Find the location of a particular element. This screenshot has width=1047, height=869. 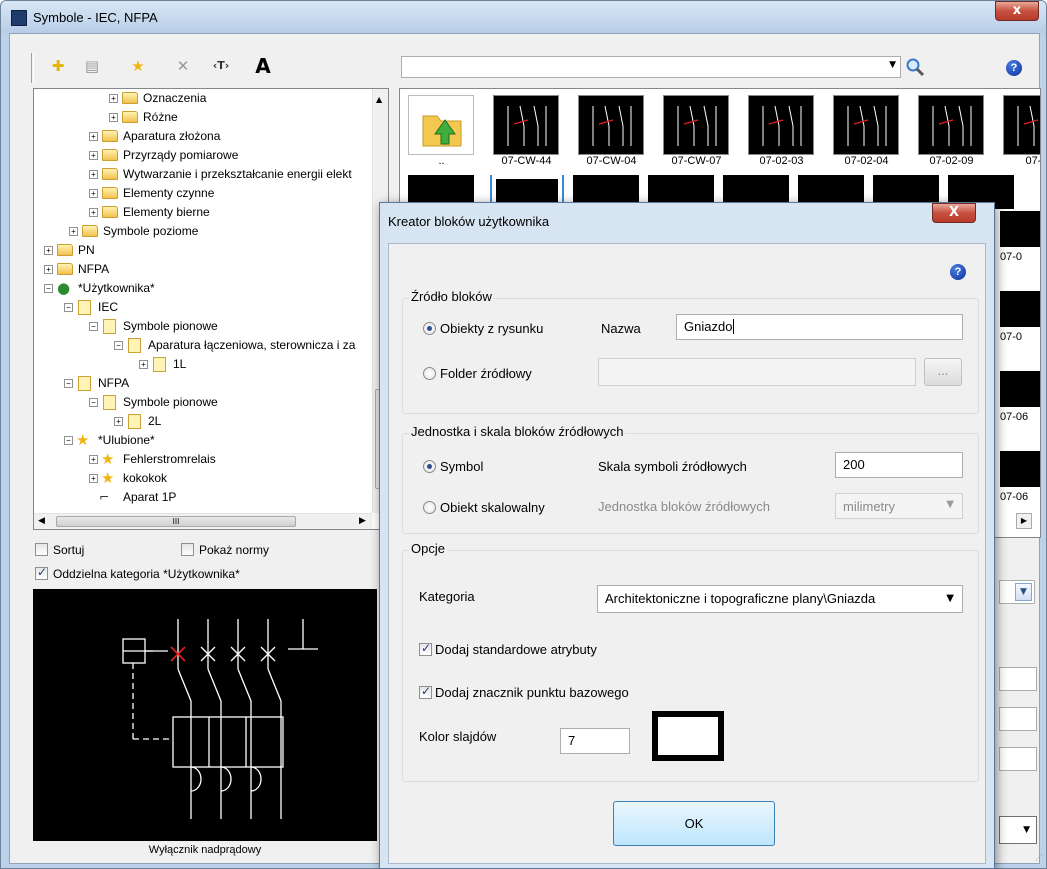

dialog-help-icon: ? is located at coordinates (958, 272).